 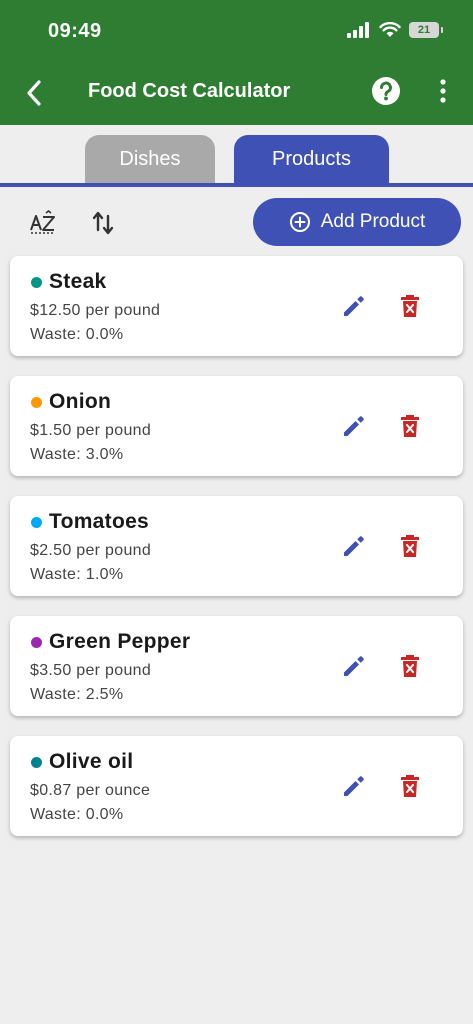 I want to click on product-name: Onion, so click(x=80, y=401).